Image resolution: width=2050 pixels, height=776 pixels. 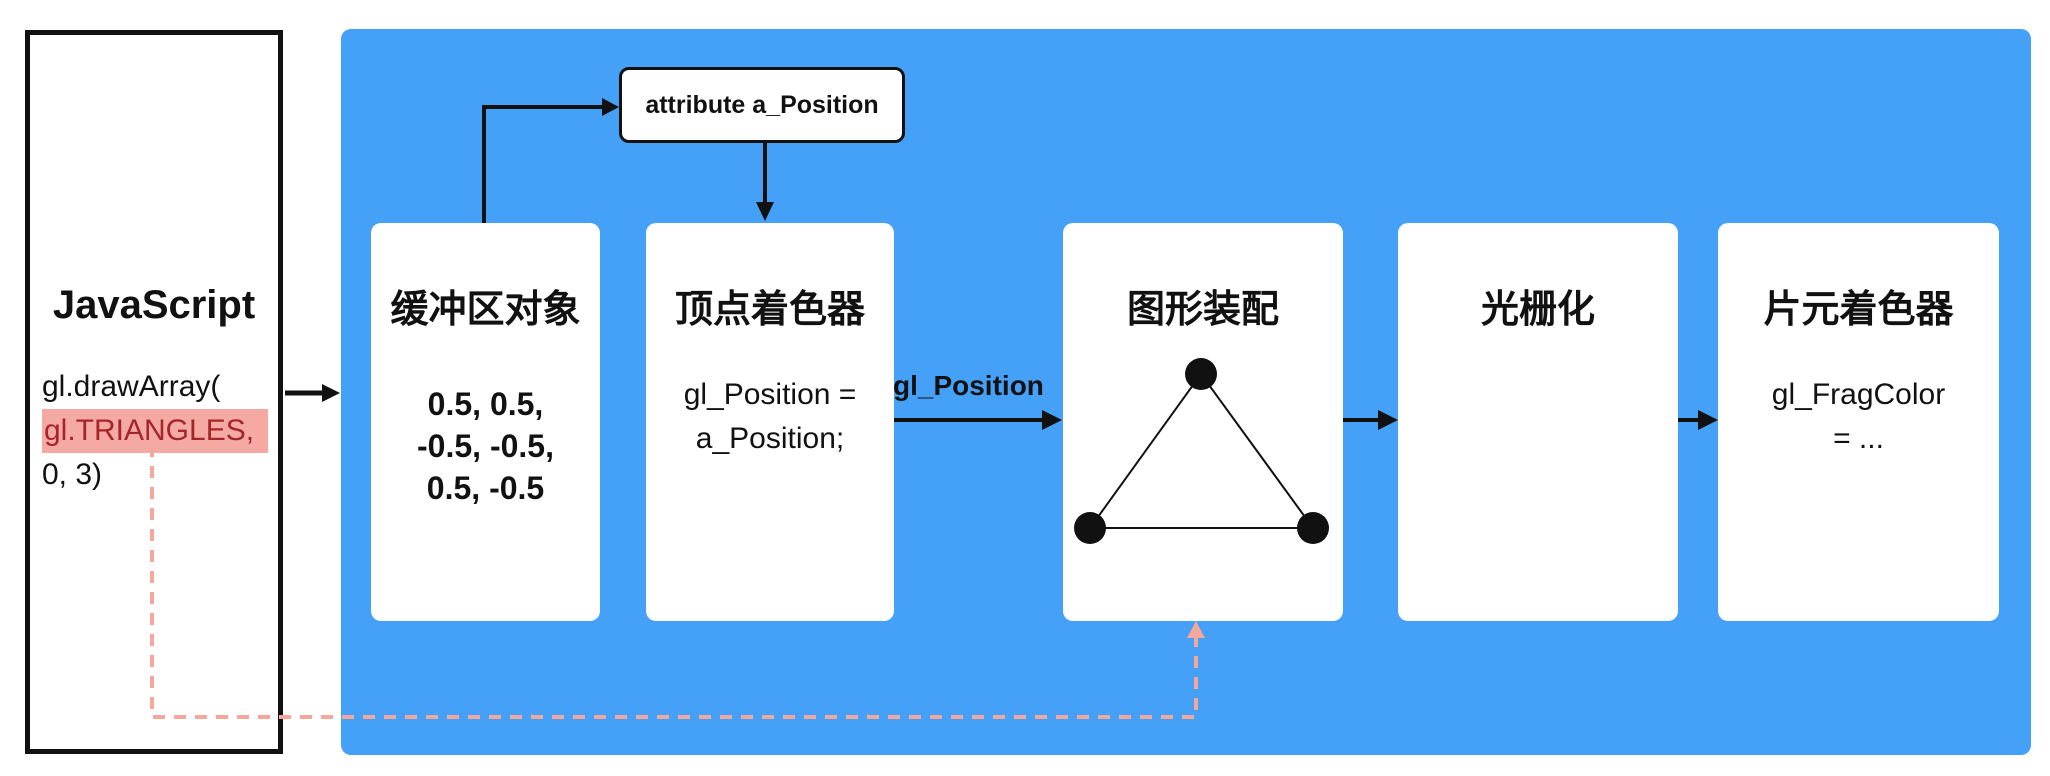 What do you see at coordinates (543, 164) in the screenshot?
I see `arrow-buffer-to-attribute` at bounding box center [543, 164].